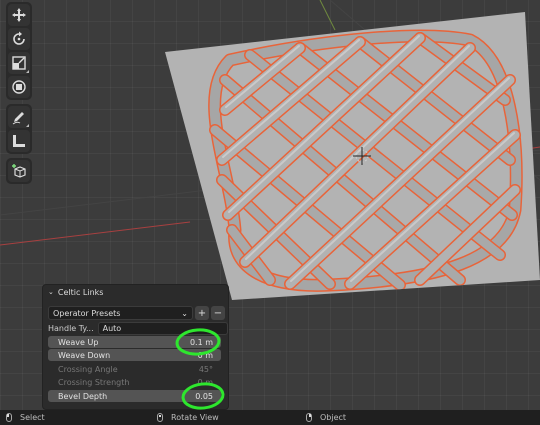 Image resolution: width=540 pixels, height=425 pixels. Describe the element at coordinates (195, 417) in the screenshot. I see `status-rotate-view-label: Rotate View` at that location.